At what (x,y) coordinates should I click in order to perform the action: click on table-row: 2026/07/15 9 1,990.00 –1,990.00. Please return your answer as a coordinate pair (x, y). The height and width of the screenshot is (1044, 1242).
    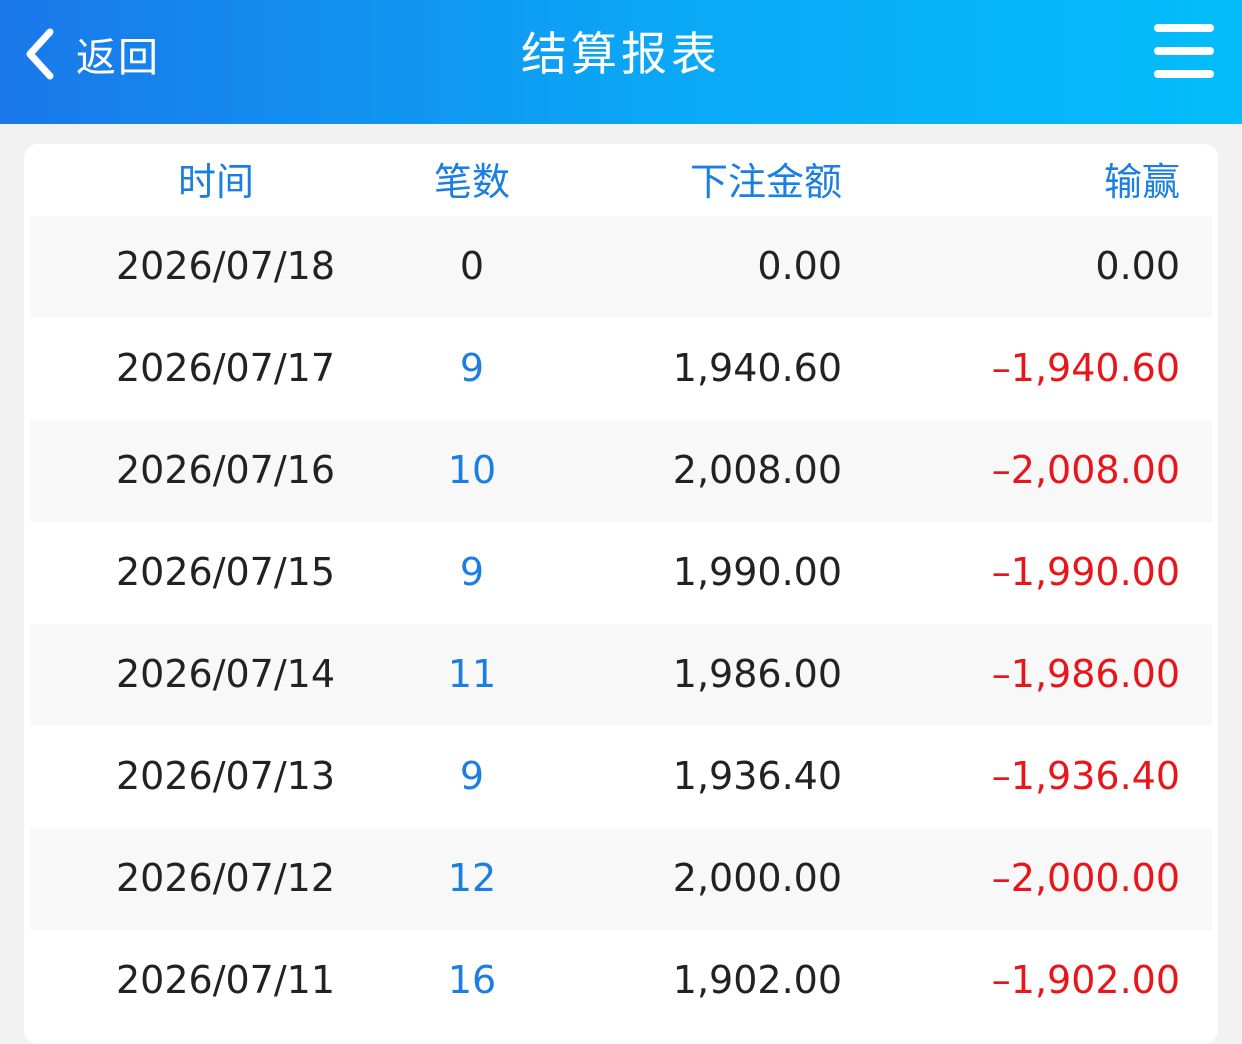
    Looking at the image, I should click on (621, 573).